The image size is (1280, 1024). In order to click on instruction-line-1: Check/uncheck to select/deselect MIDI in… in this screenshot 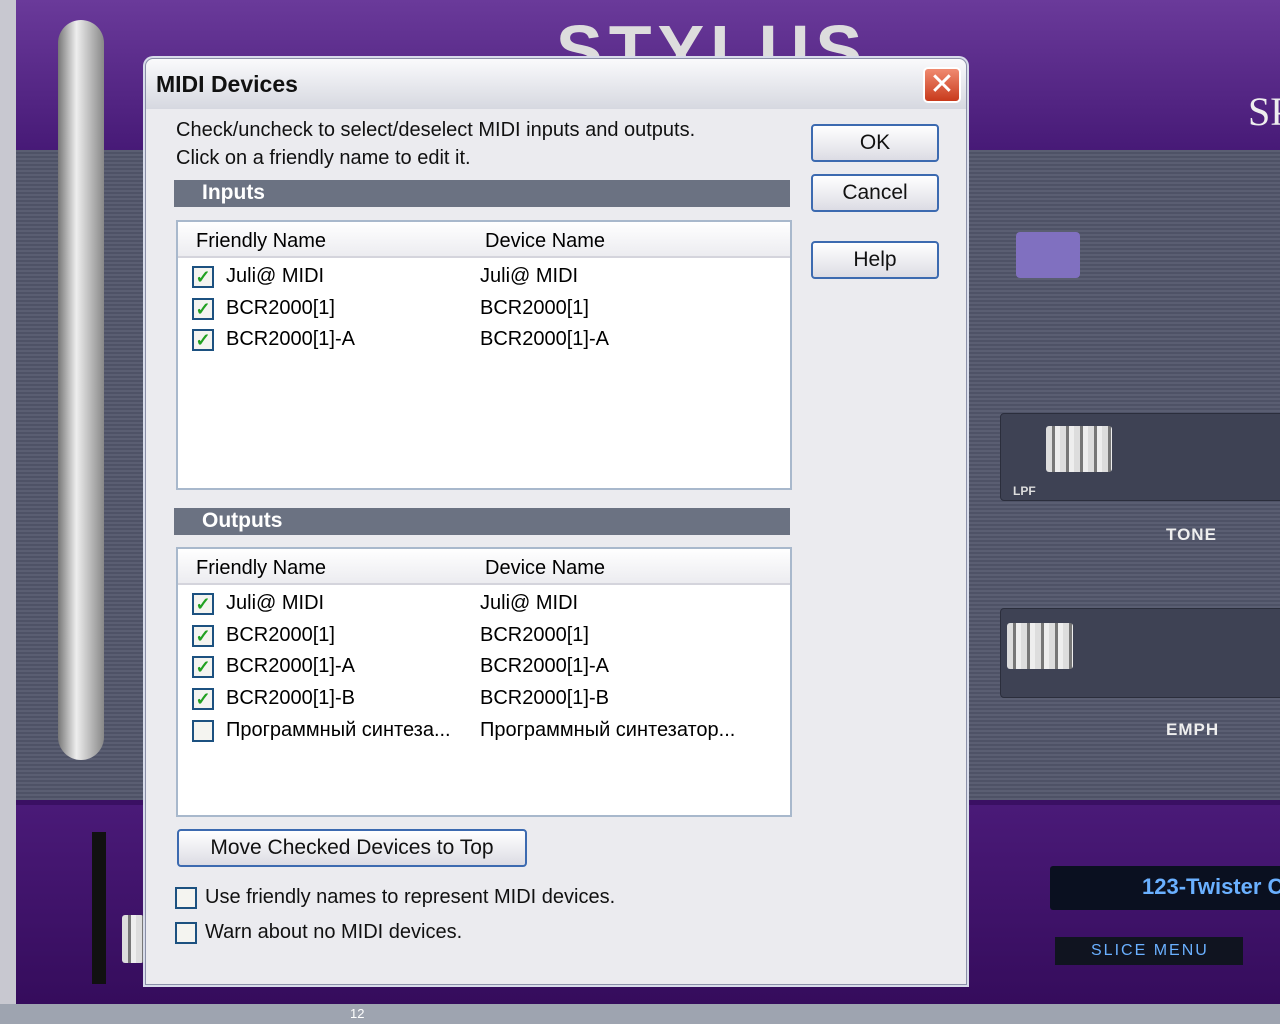, I will do `click(436, 130)`.